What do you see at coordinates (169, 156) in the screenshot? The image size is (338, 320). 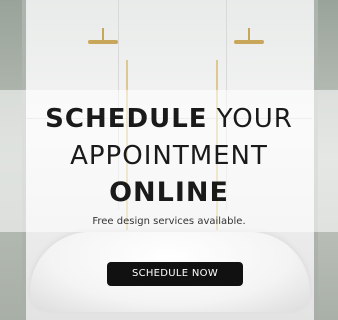 I see `headline-line-2: APPOINTMENT` at bounding box center [169, 156].